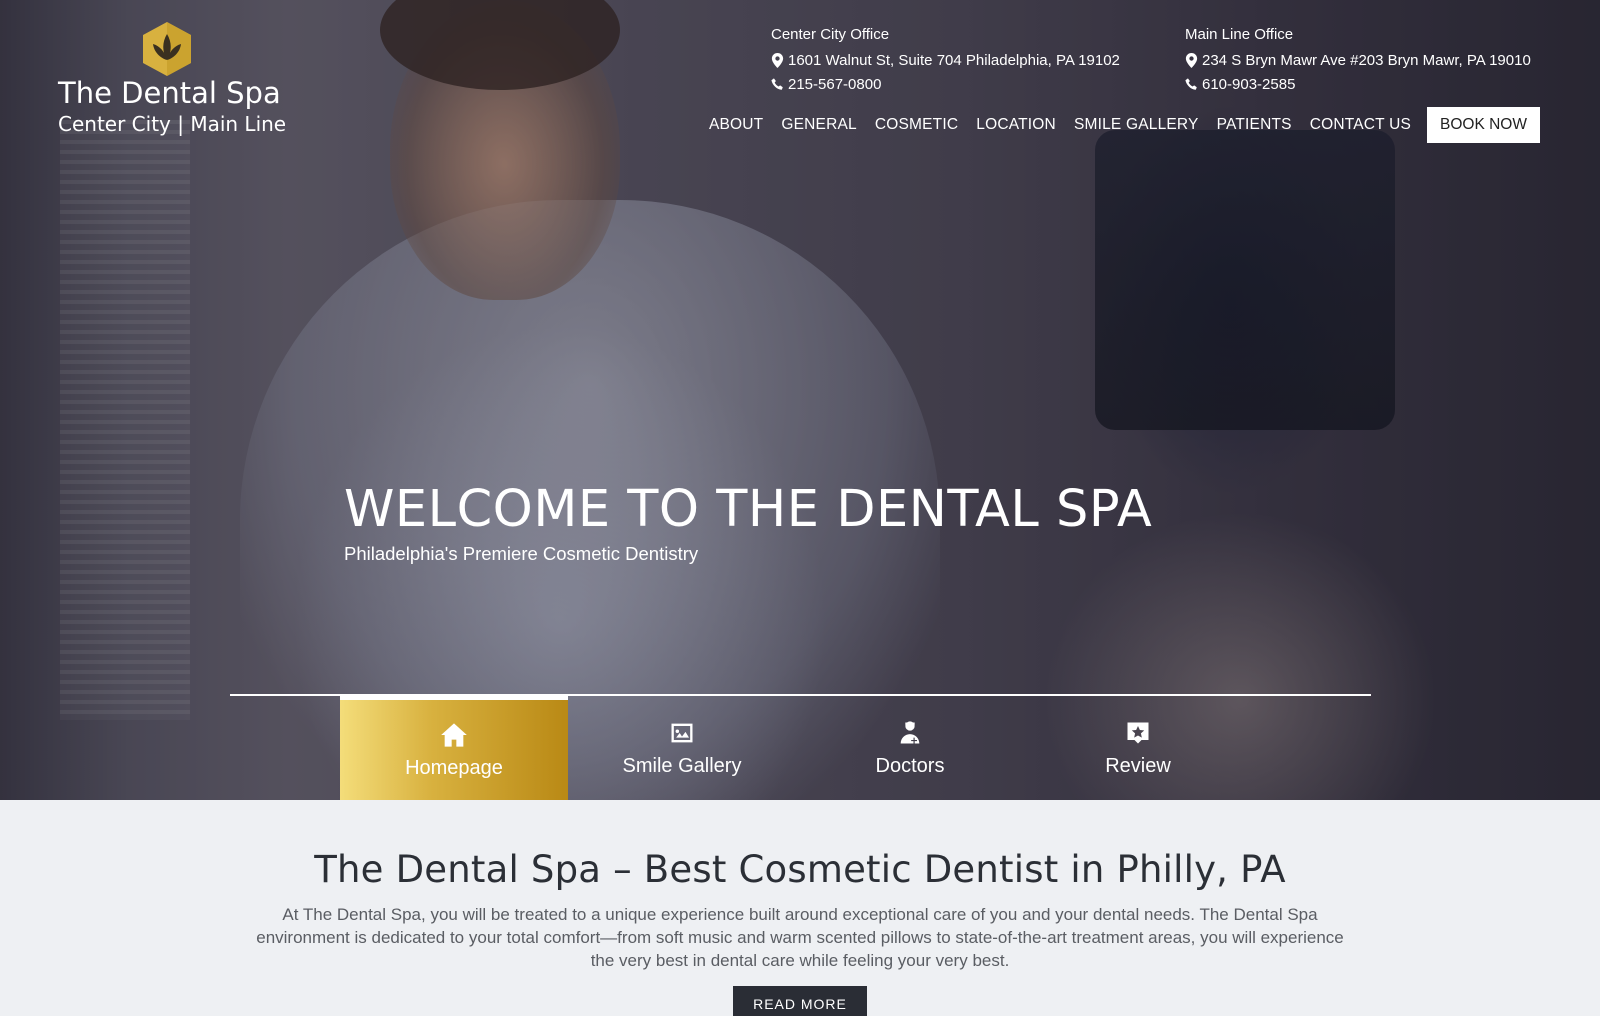  Describe the element at coordinates (945, 84) in the screenshot. I see `office-phone: 215-567-0800` at that location.